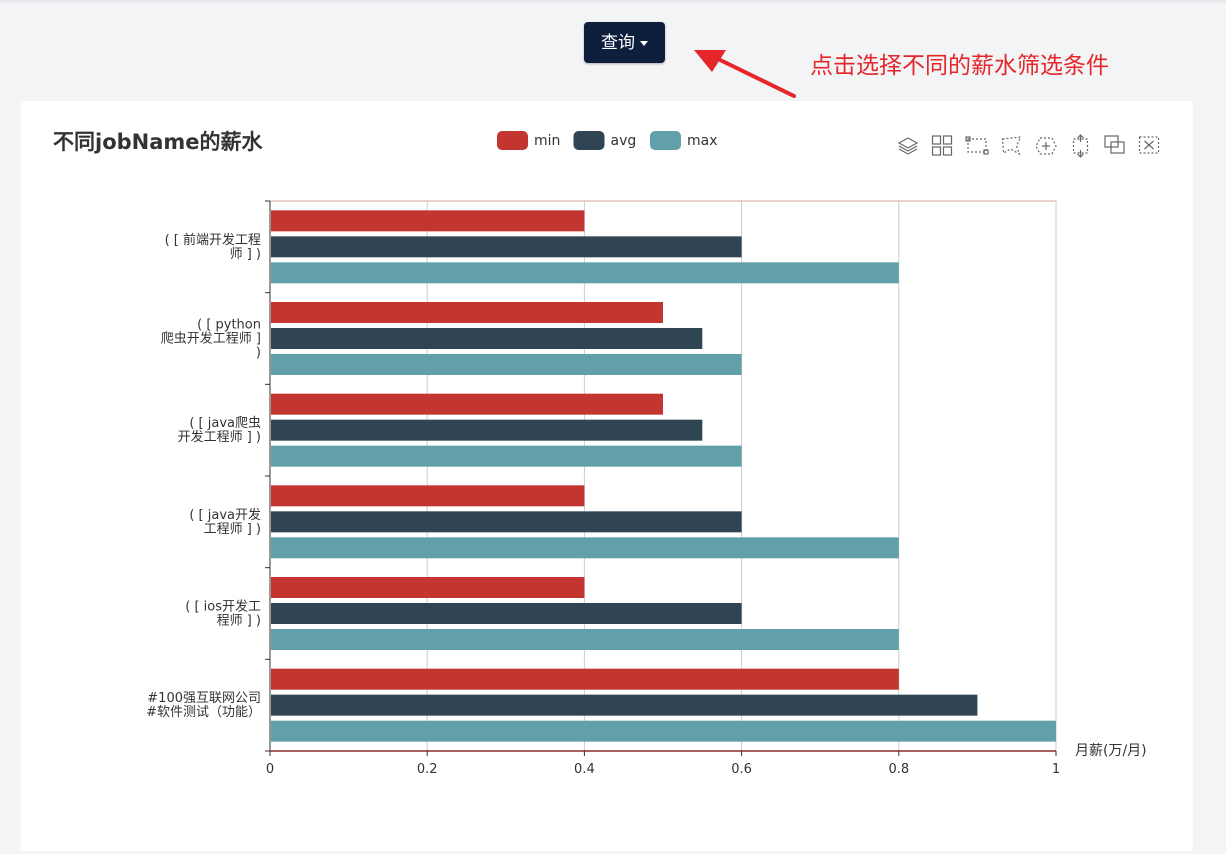 This screenshot has height=854, width=1226. What do you see at coordinates (898, 769) in the screenshot?
I see `x-tick-label: 0.8` at bounding box center [898, 769].